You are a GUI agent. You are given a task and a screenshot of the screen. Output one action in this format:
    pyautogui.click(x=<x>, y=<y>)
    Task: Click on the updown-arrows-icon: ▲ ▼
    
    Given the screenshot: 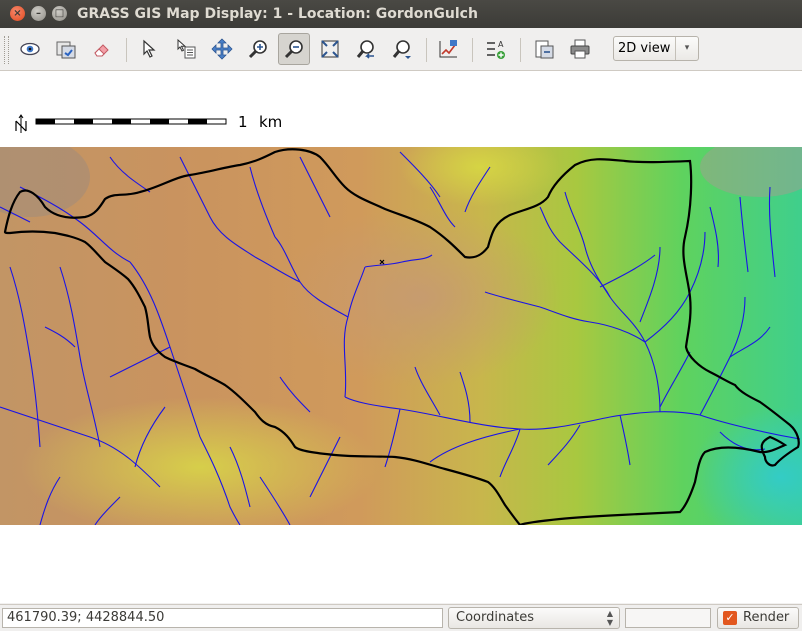 What is the action you would take?
    pyautogui.click(x=609, y=618)
    